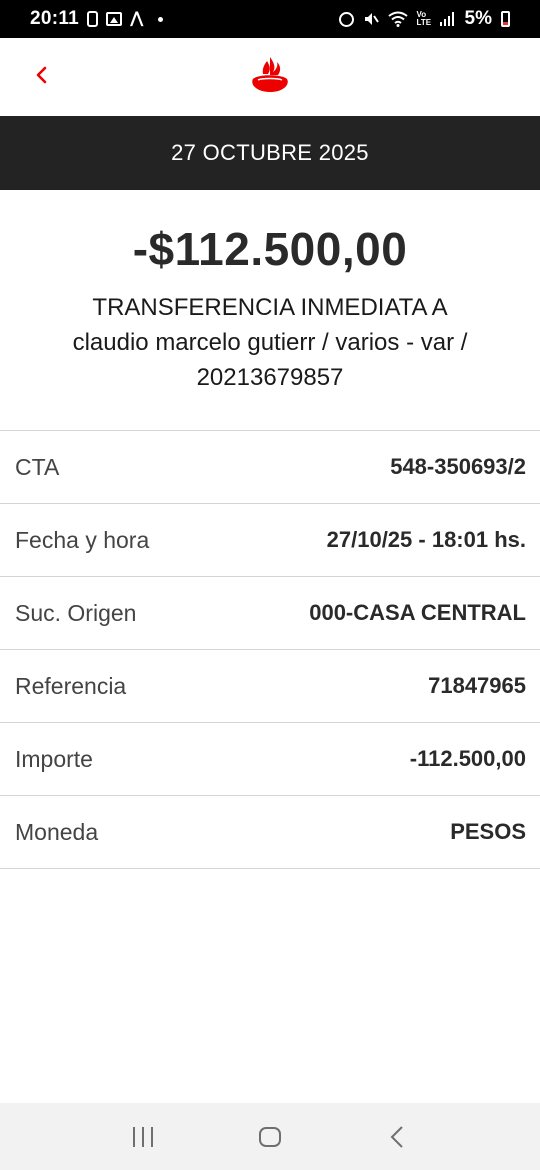 The width and height of the screenshot is (540, 1170). Describe the element at coordinates (137, 18) in the screenshot. I see `a-app-icon: ⋀` at that location.